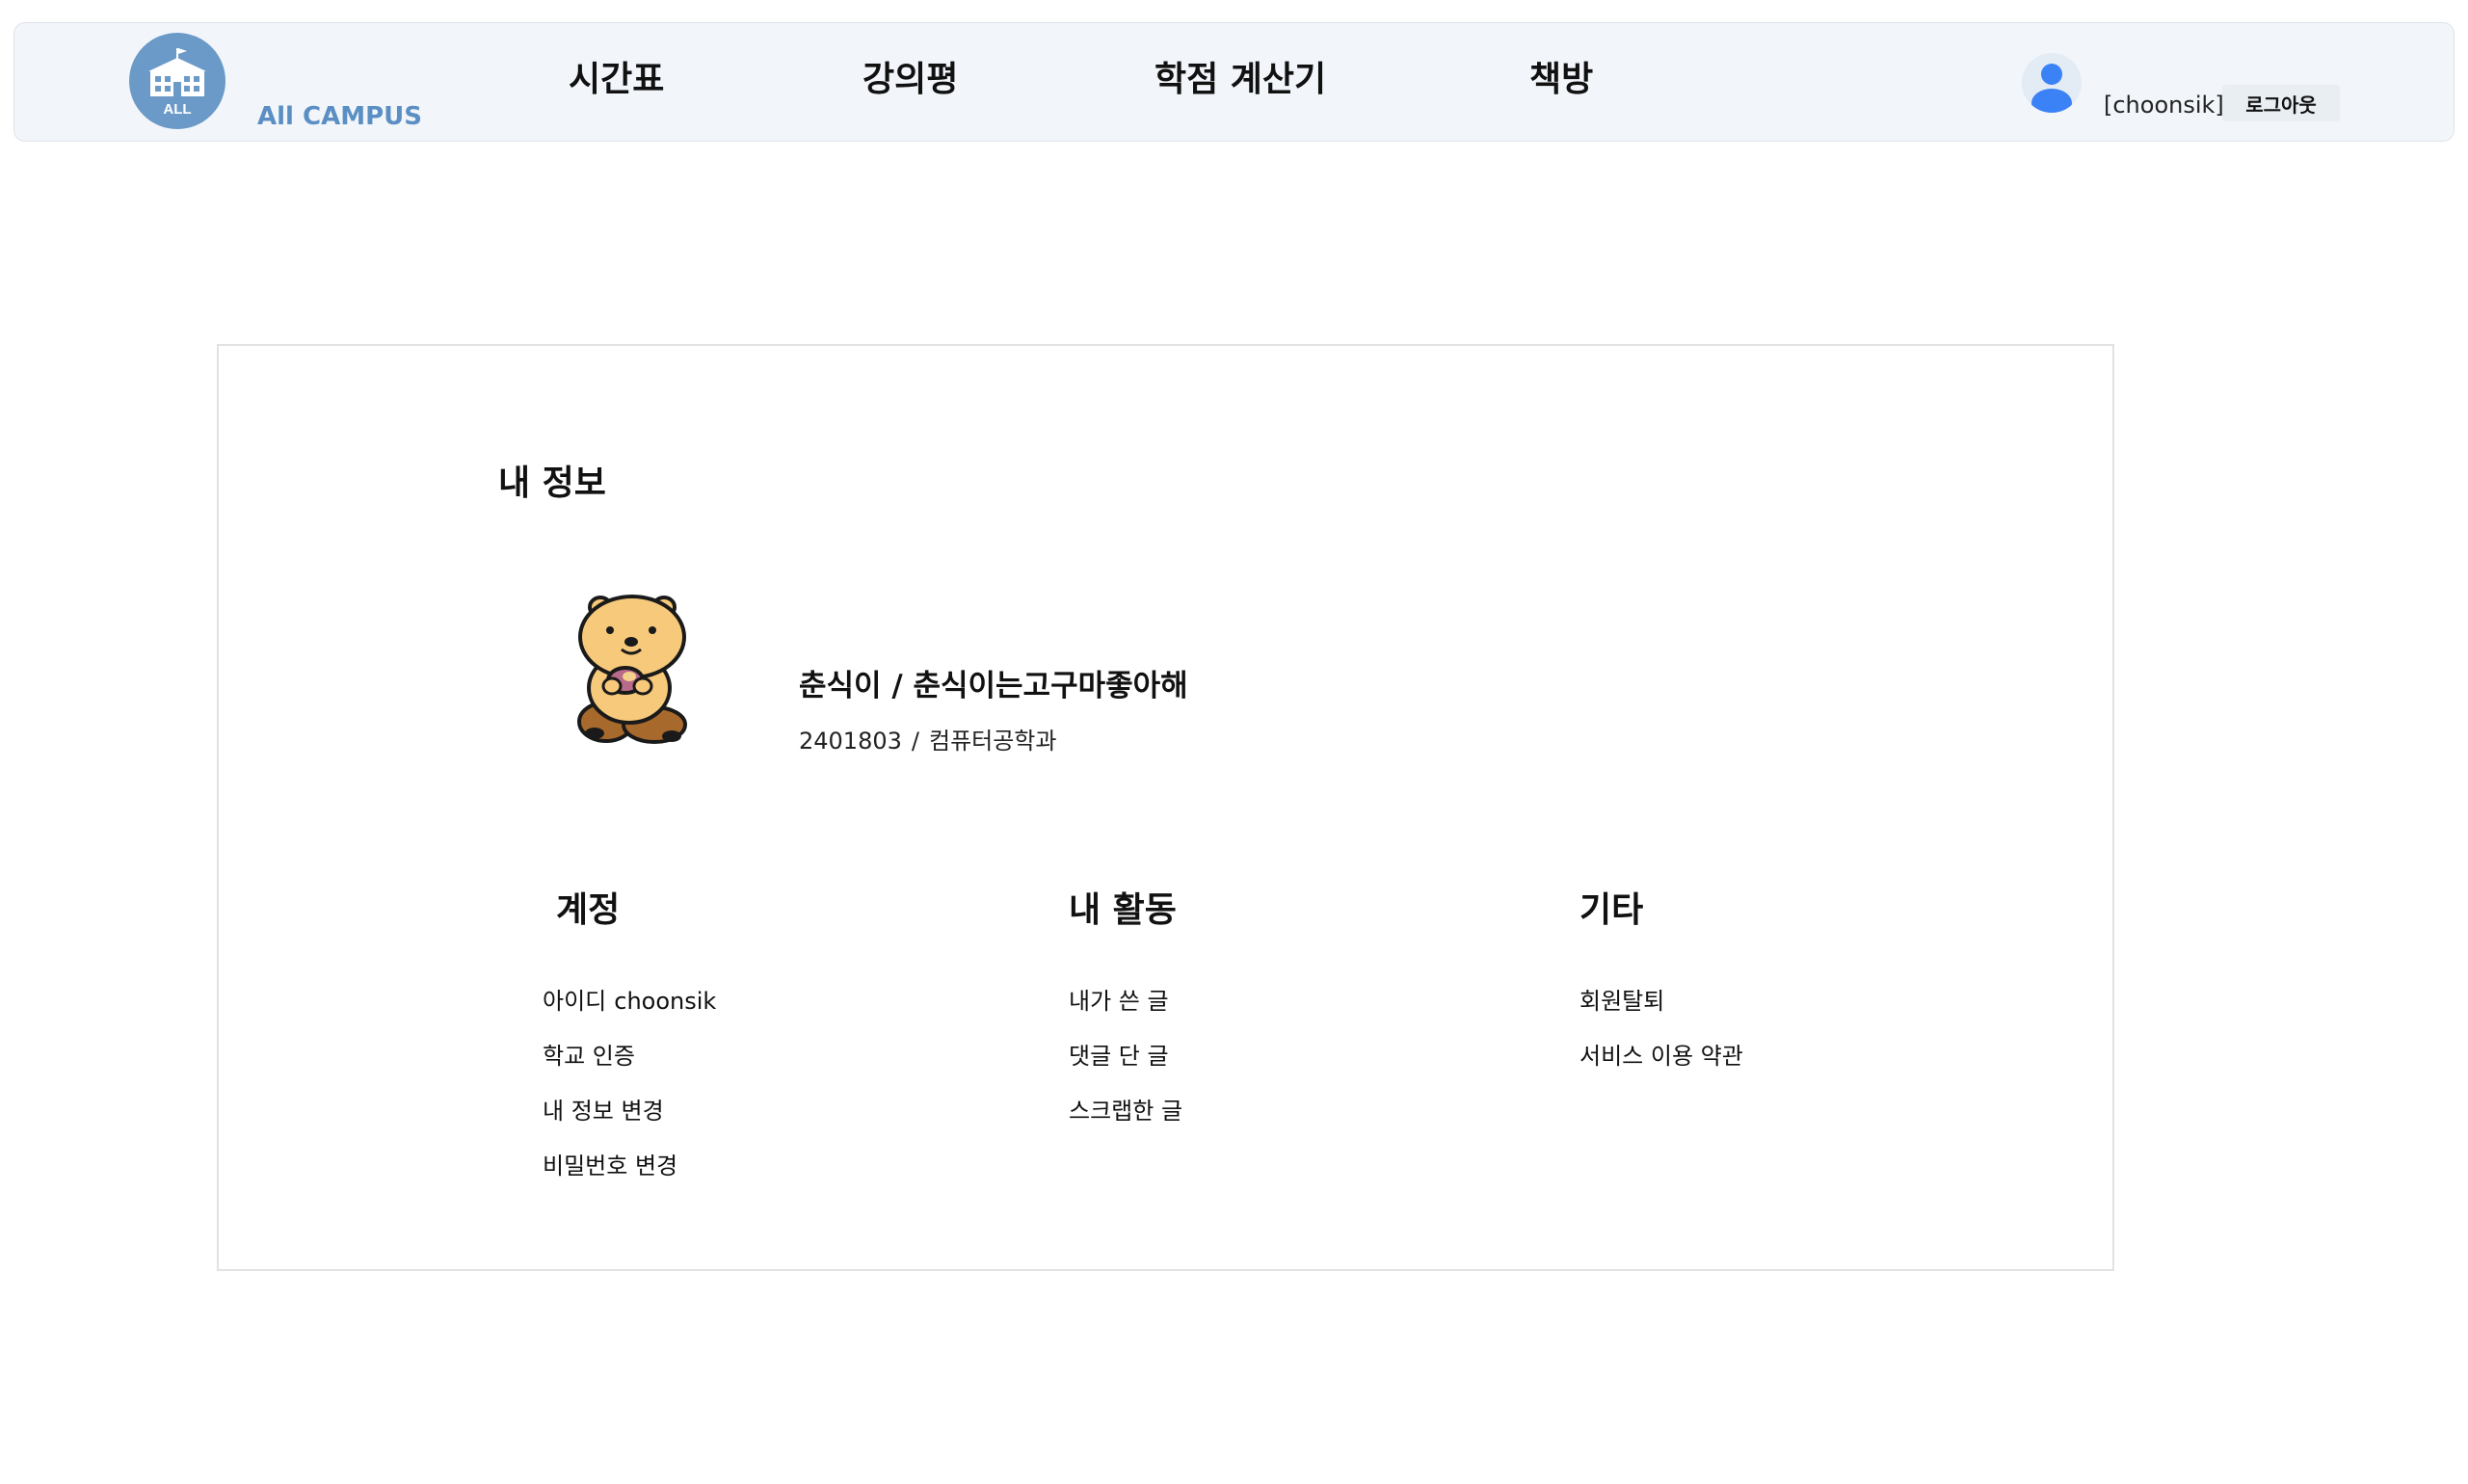 The width and height of the screenshot is (2468, 1484). What do you see at coordinates (588, 910) in the screenshot?
I see `account-section-title: 계정` at bounding box center [588, 910].